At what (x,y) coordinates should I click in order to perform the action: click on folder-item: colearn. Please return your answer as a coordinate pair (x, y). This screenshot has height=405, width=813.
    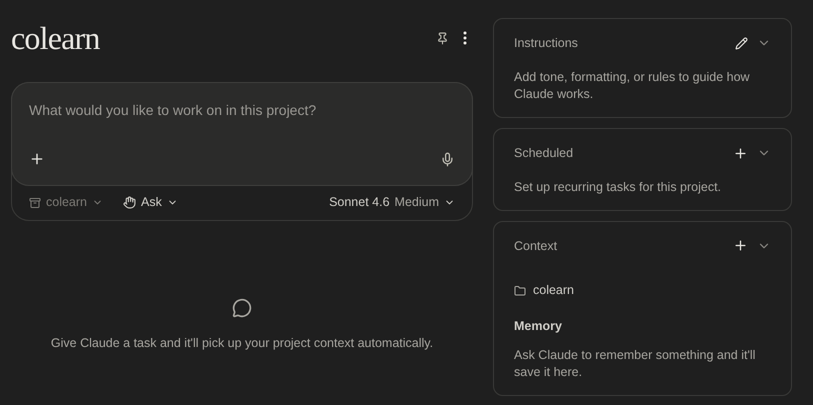
    Looking at the image, I should click on (642, 290).